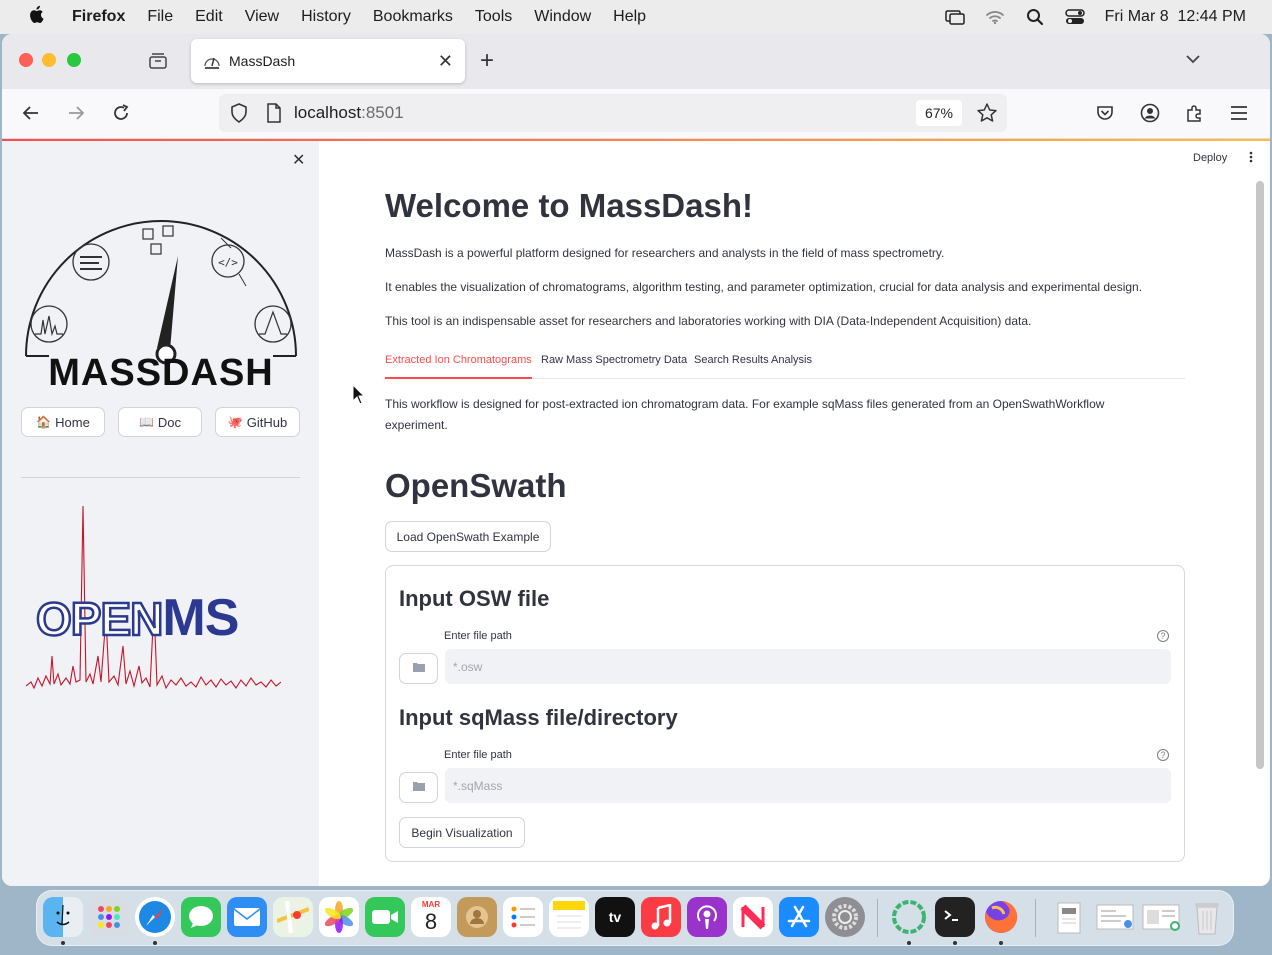 The height and width of the screenshot is (955, 1272). I want to click on osw-file-path-input, so click(808, 666).